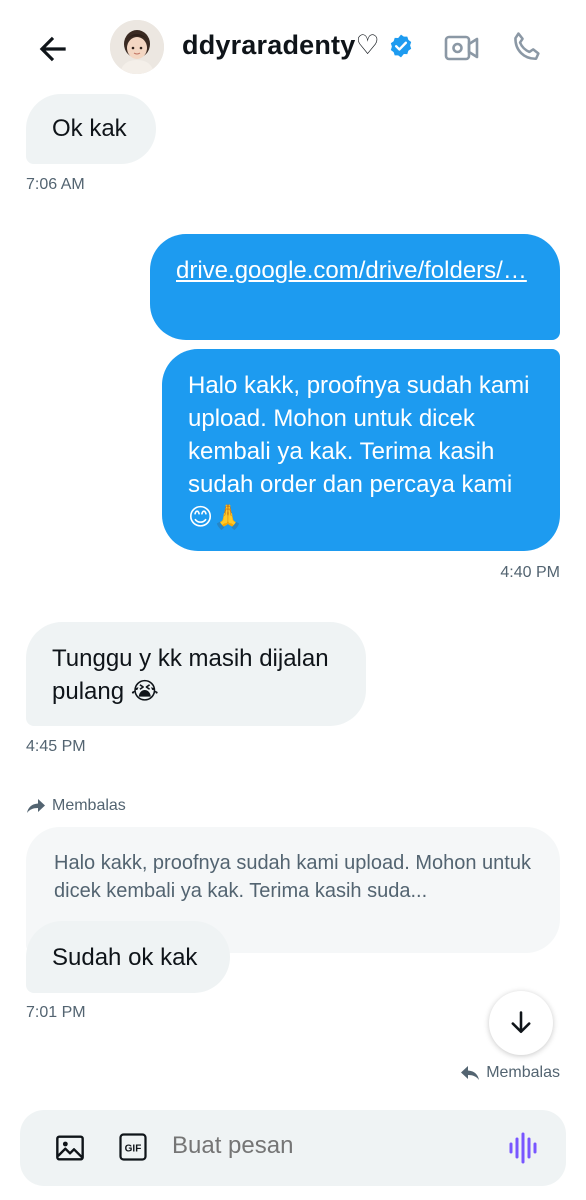 This screenshot has width=586, height=1200. I want to click on avatar, so click(137, 47).